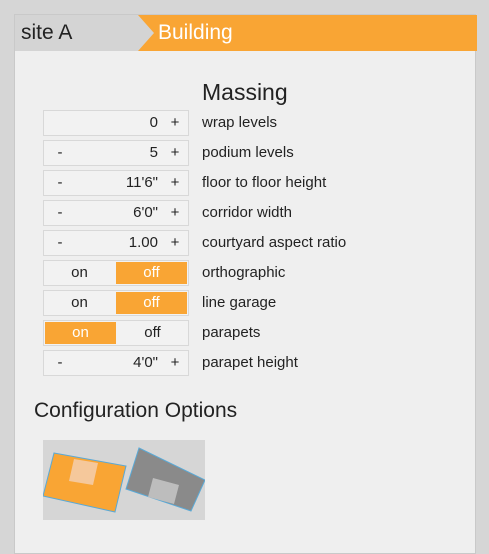 The image size is (489, 554). Describe the element at coordinates (195, 32) in the screenshot. I see `breadcrumb-building-label: Building` at that location.